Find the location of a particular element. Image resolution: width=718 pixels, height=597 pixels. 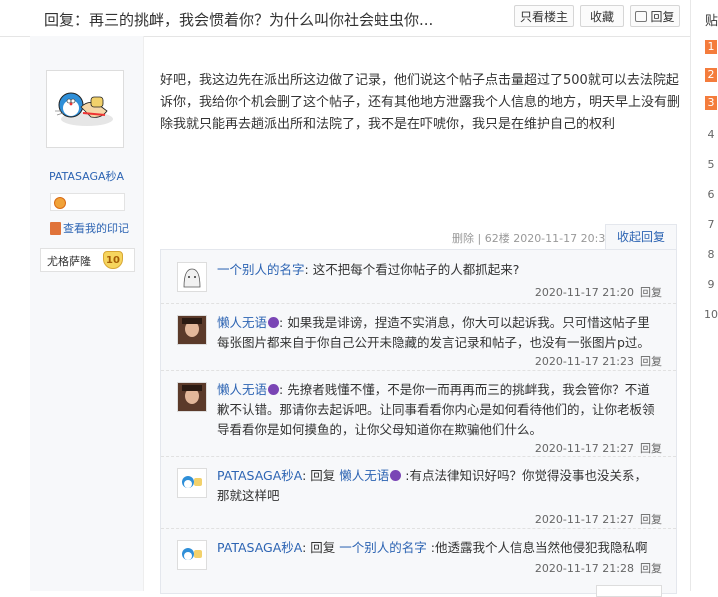

add-reply-button is located at coordinates (629, 591).